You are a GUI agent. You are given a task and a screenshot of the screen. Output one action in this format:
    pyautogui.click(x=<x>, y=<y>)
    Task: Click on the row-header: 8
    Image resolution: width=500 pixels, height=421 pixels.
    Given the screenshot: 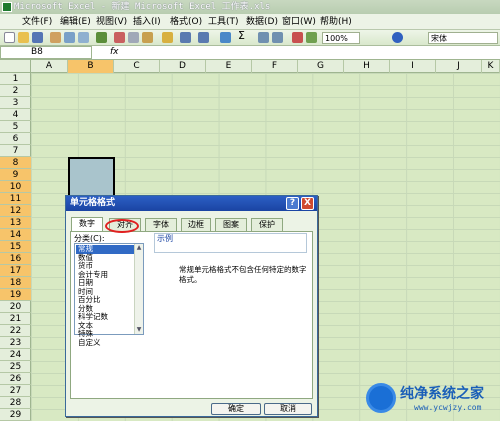 What is the action you would take?
    pyautogui.click(x=15, y=163)
    